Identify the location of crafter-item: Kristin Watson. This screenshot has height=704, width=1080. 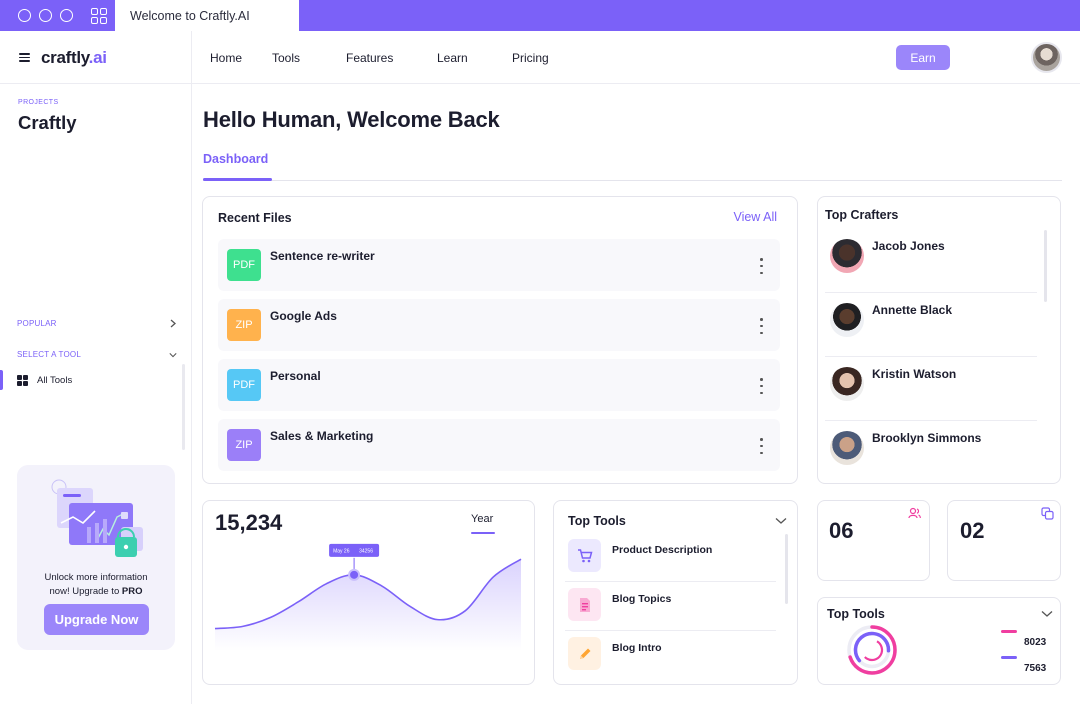
(931, 389).